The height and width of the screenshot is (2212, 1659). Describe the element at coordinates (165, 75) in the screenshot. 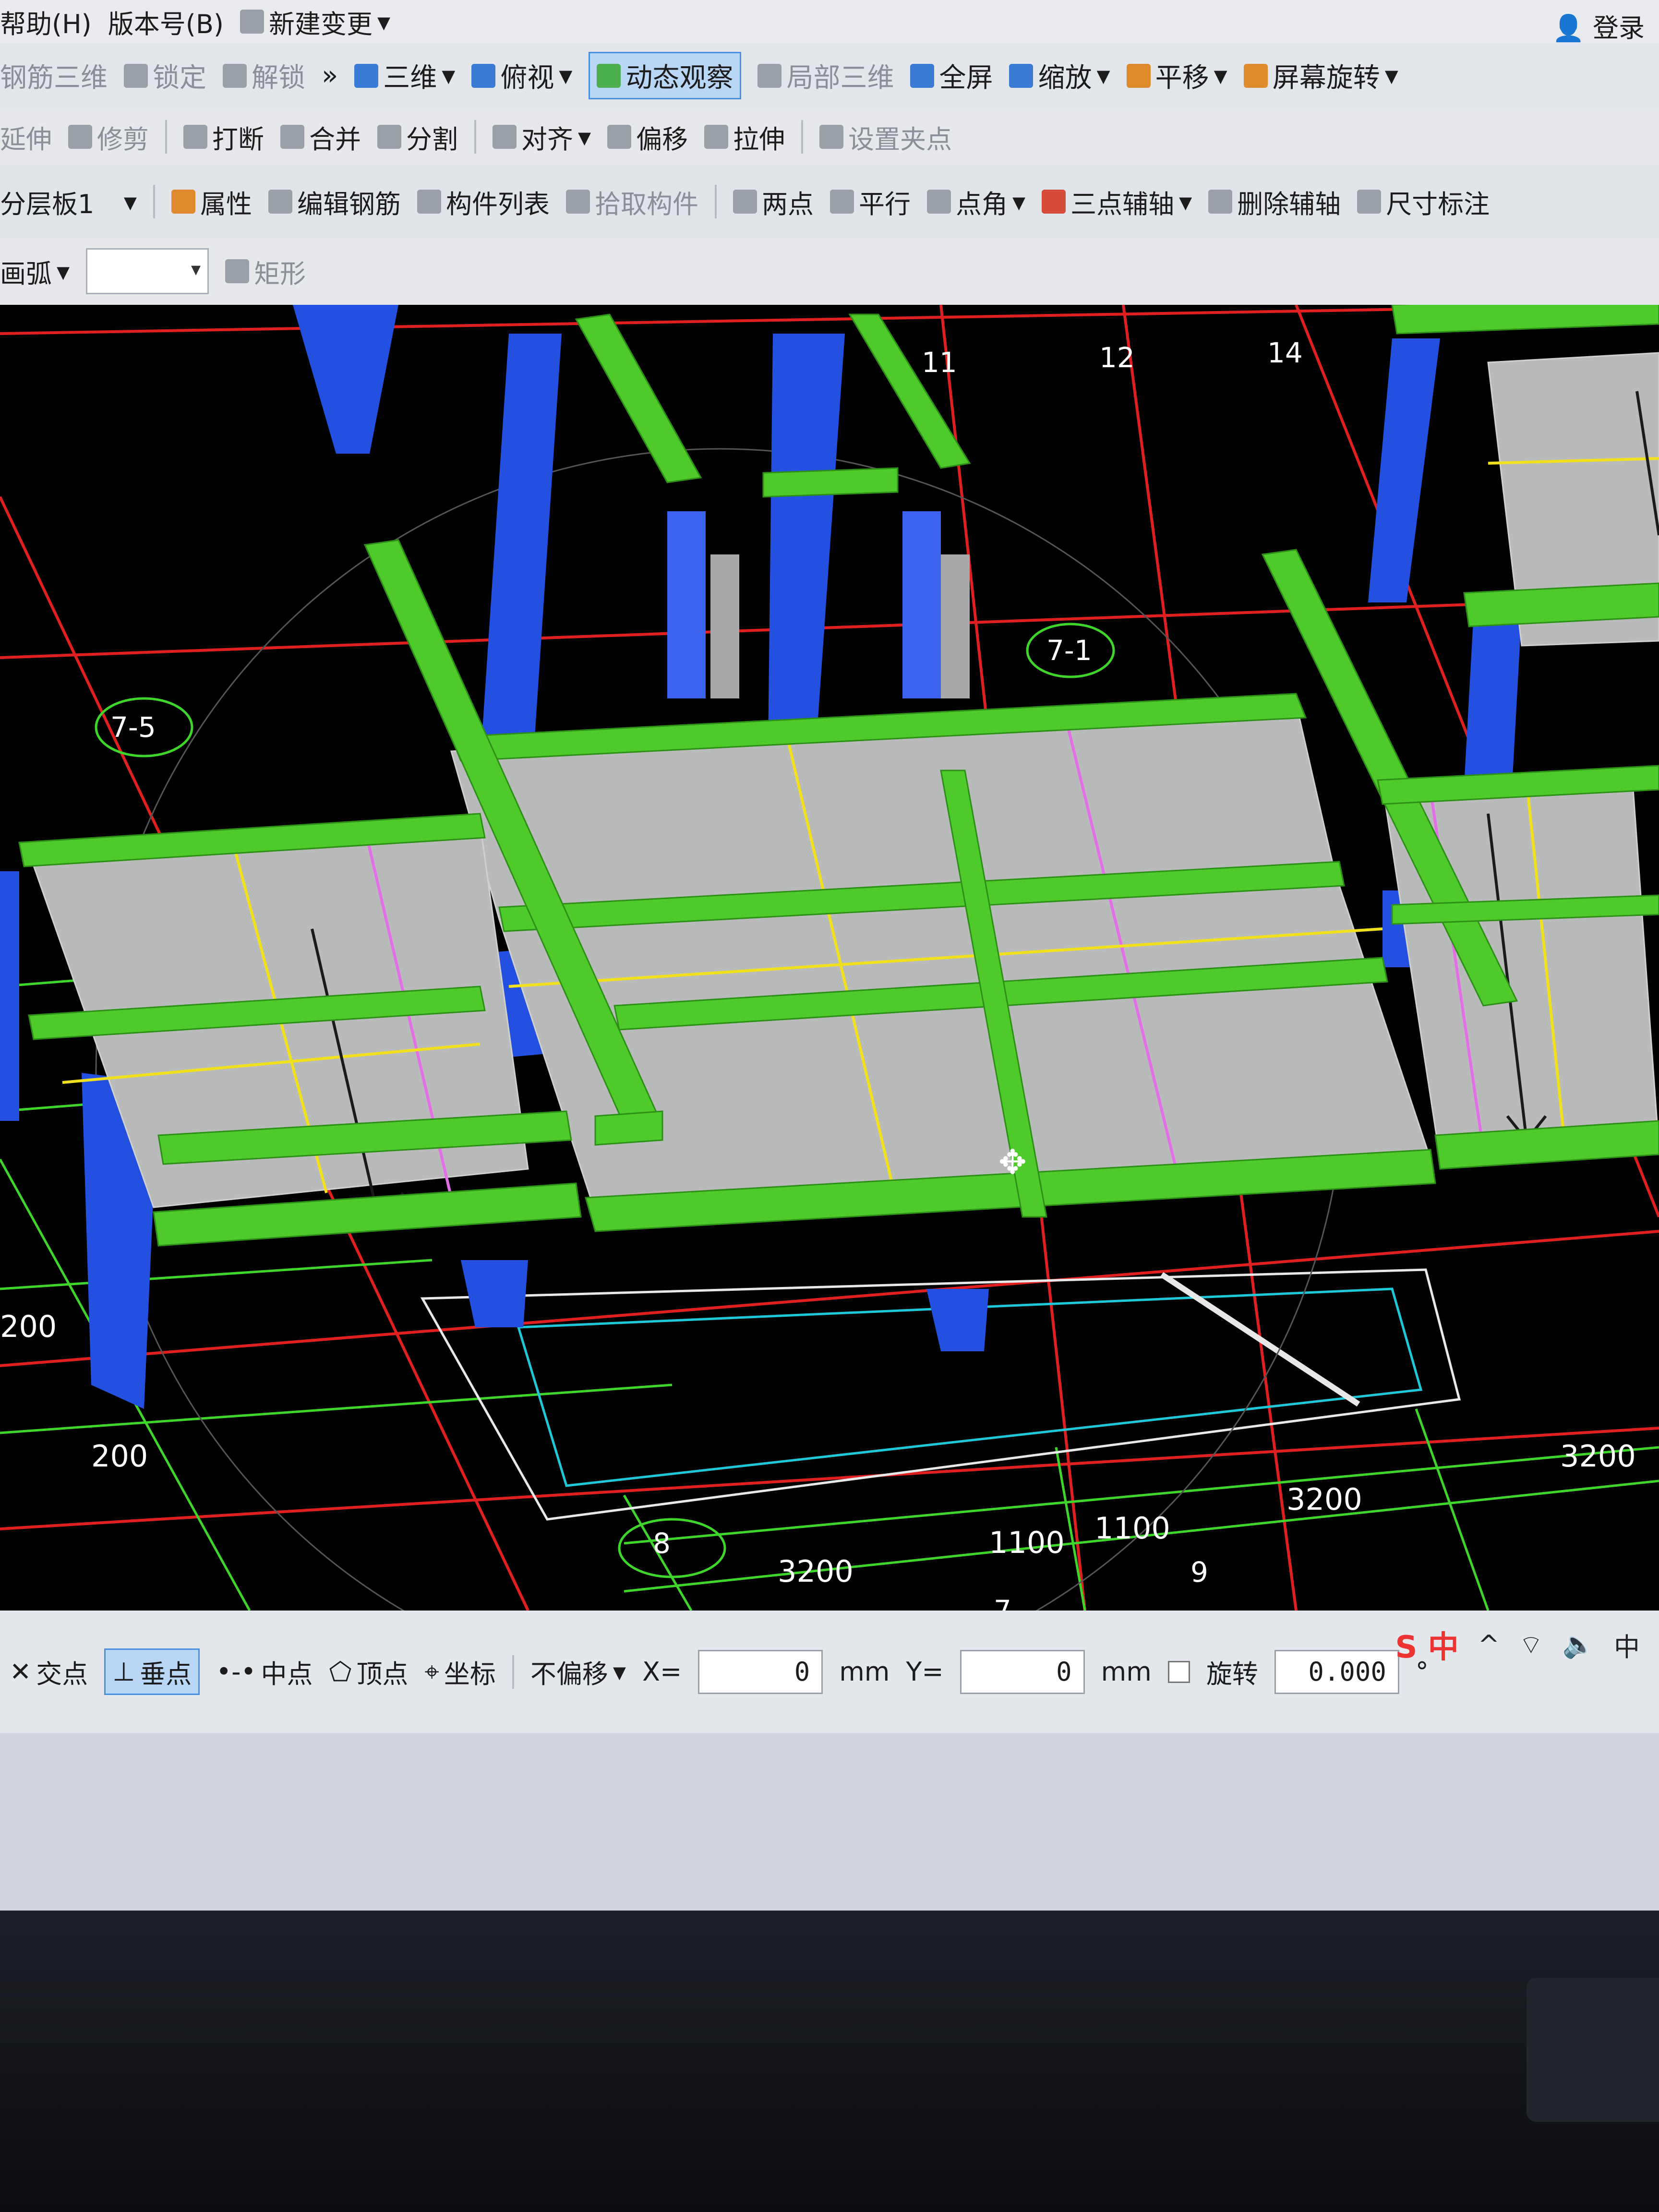

I see `lock-button: 锁定` at that location.